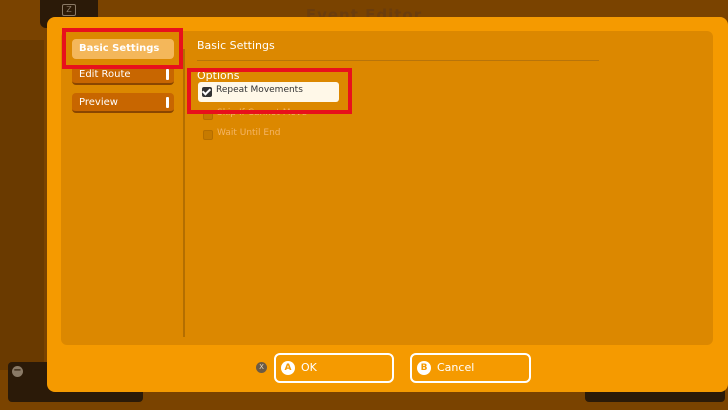 This screenshot has width=728, height=410. I want to click on checkbox, so click(208, 135).